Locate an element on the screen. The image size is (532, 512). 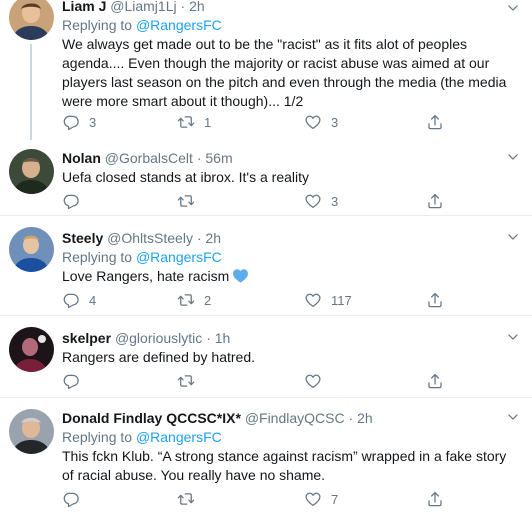
retweet-button: 1 is located at coordinates (194, 122).